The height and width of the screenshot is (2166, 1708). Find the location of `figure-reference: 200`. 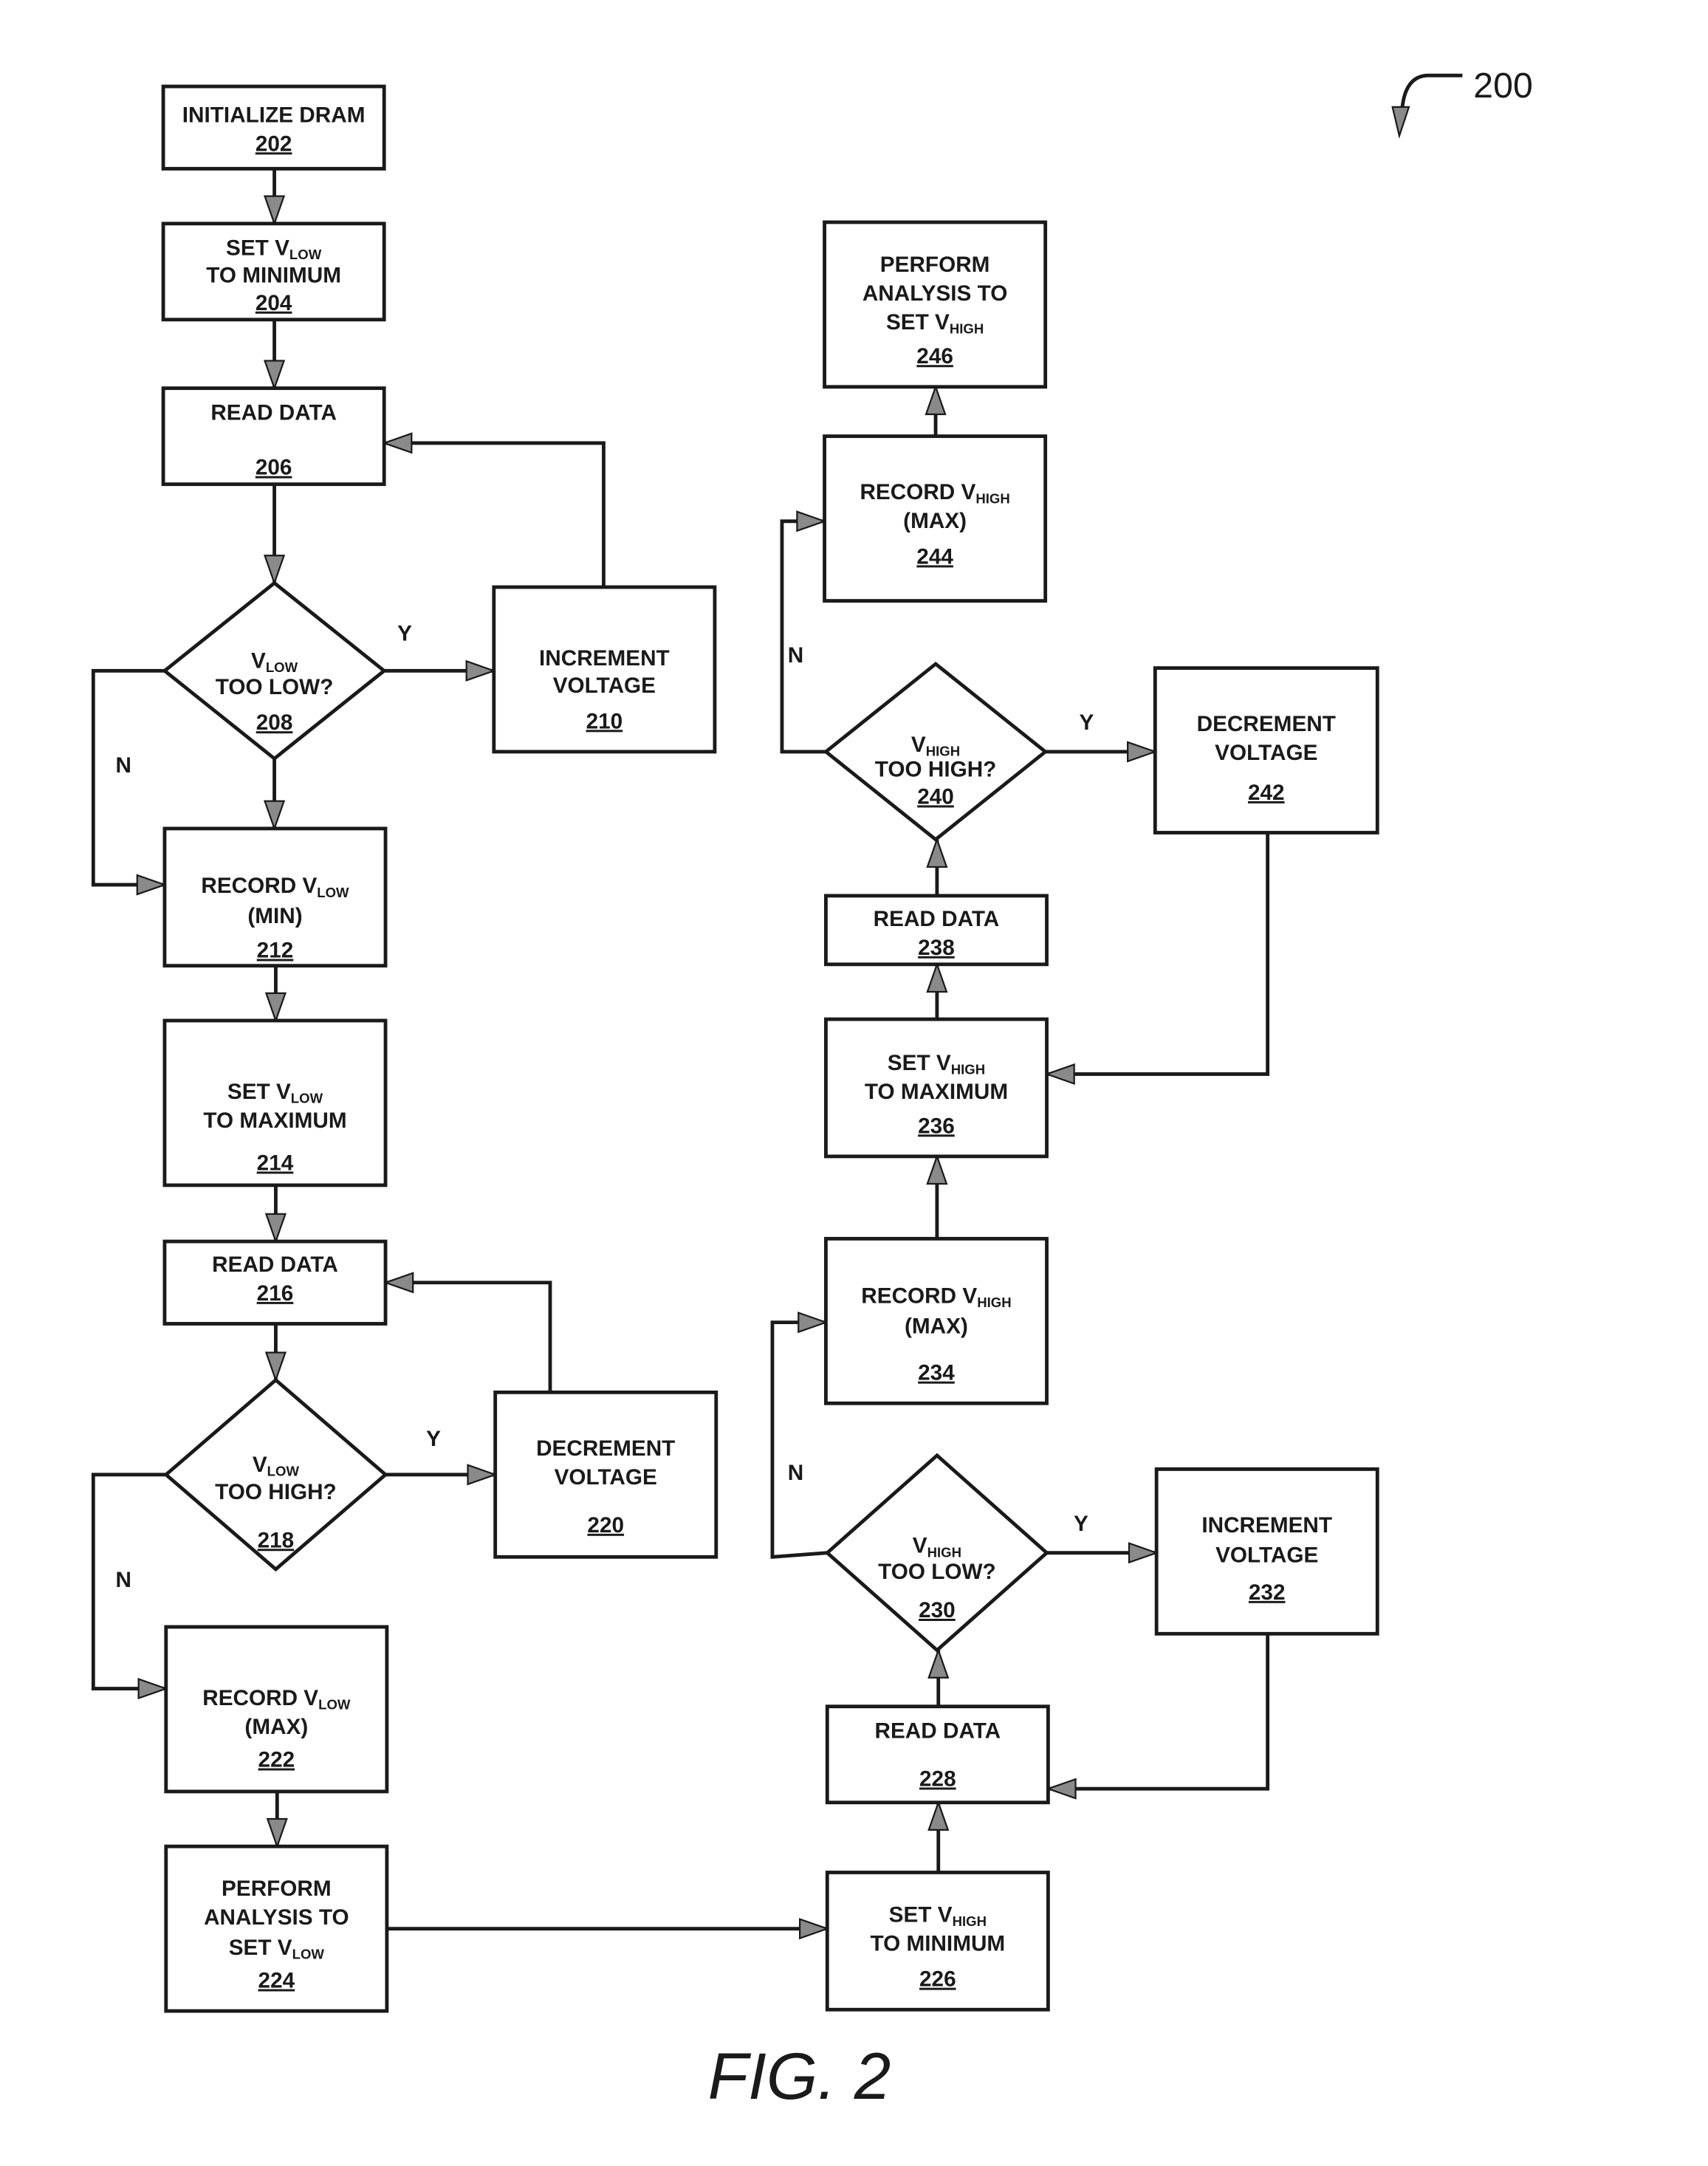

figure-reference: 200 is located at coordinates (1462, 103).